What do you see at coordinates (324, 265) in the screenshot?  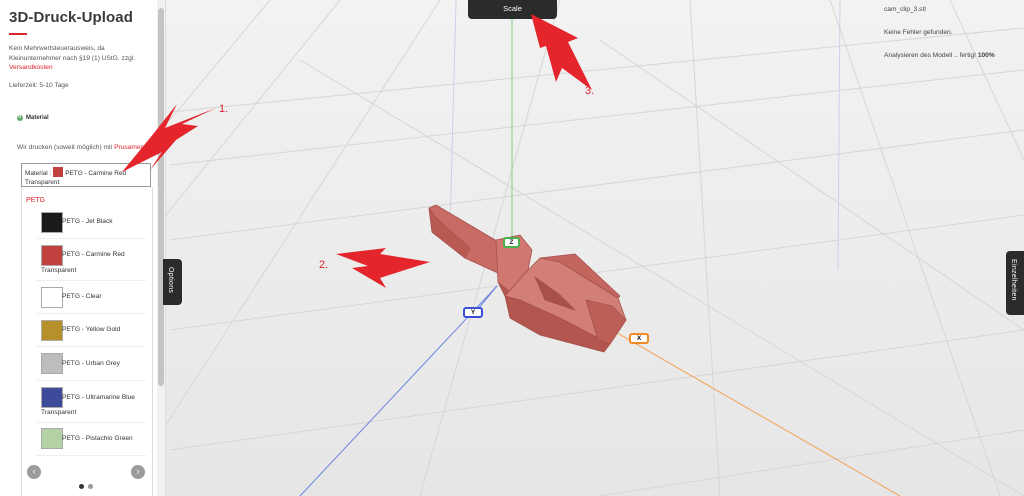 I see `annotation-label-2: 2.` at bounding box center [324, 265].